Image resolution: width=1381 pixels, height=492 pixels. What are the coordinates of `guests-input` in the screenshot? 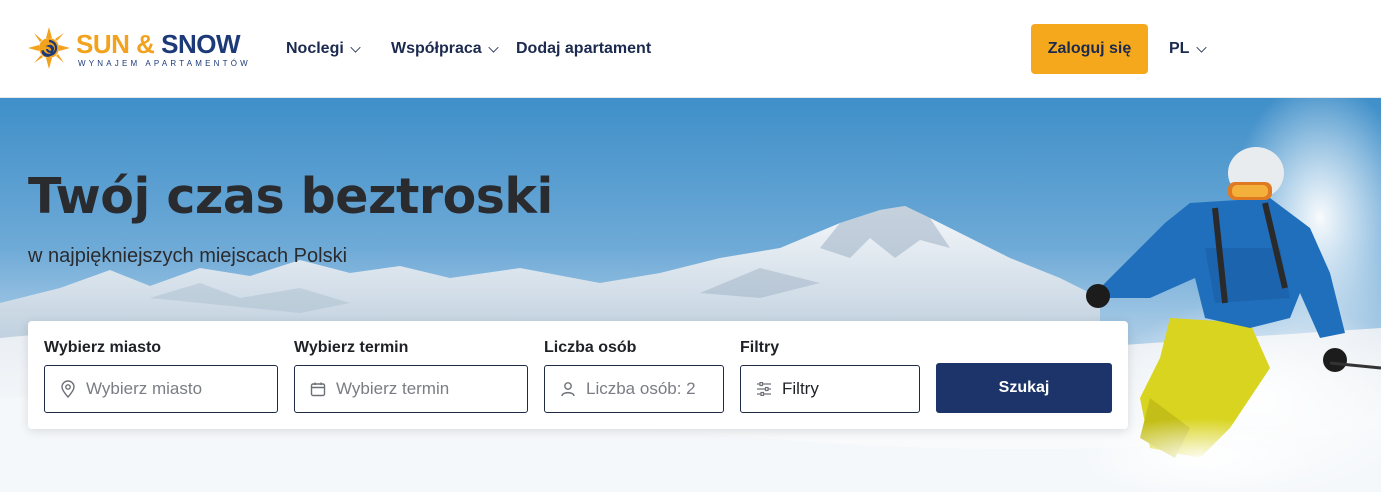 It's located at (646, 389).